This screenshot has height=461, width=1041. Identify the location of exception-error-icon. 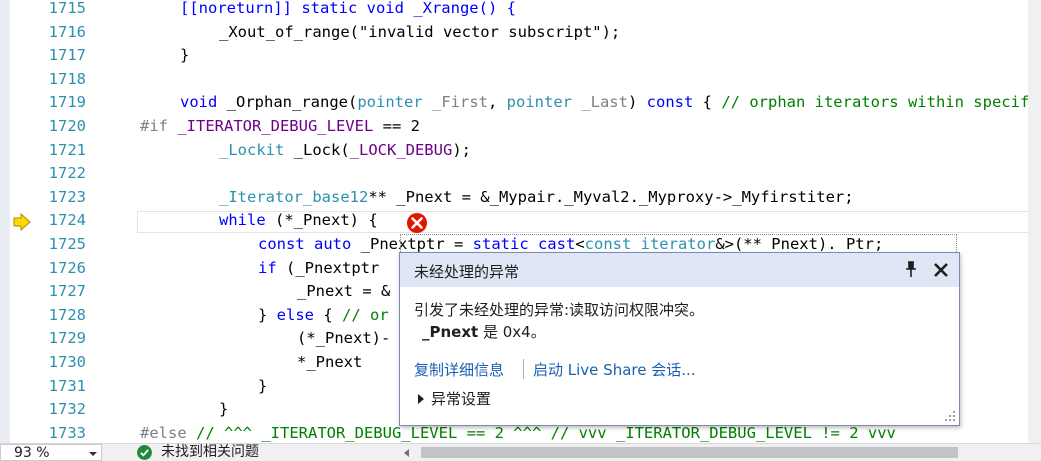
(417, 223).